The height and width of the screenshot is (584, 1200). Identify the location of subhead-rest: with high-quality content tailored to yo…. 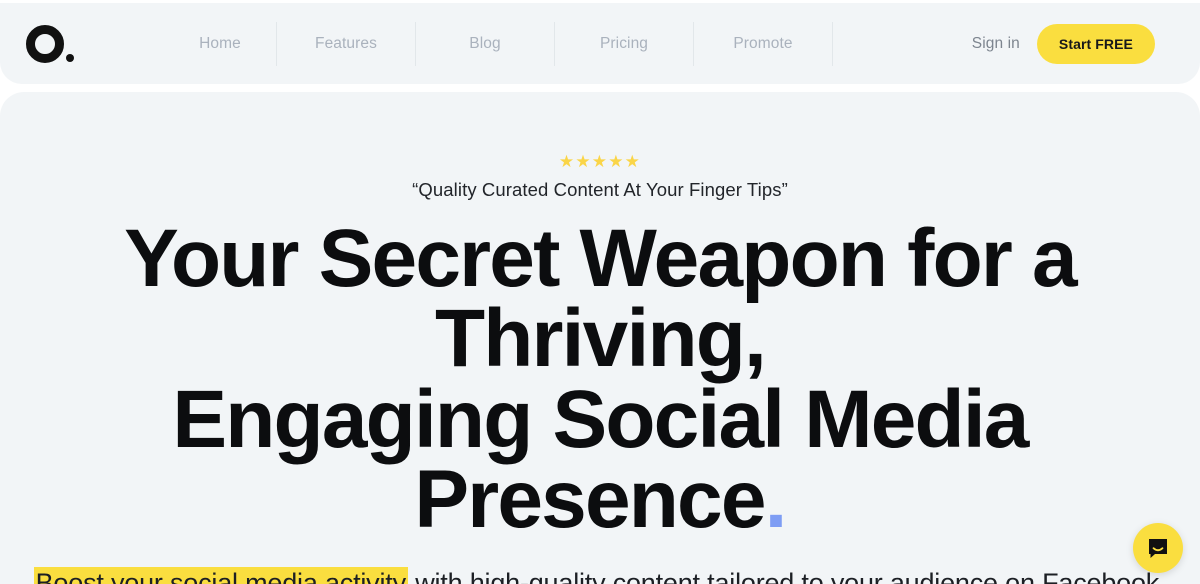
(791, 576).